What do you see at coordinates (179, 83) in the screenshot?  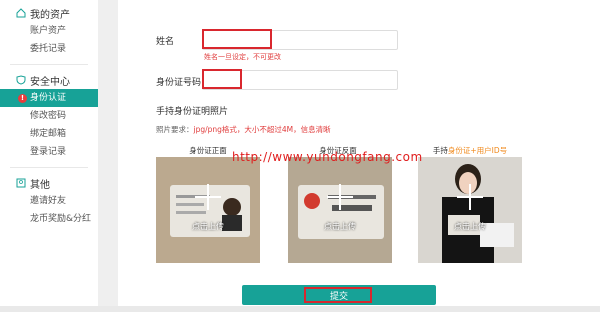 I see `id-label: 身份证号码` at bounding box center [179, 83].